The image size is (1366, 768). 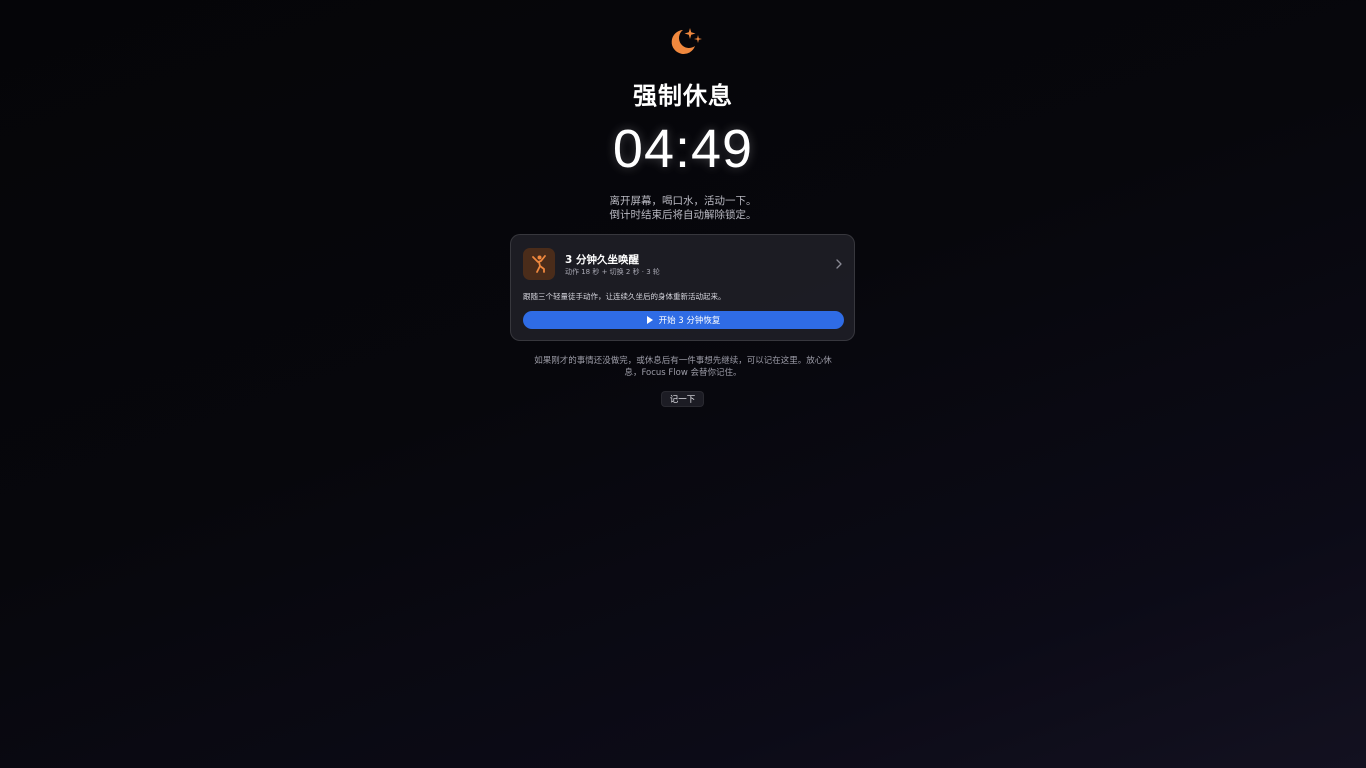 I want to click on moon-stars-icon, so click(x=686, y=41).